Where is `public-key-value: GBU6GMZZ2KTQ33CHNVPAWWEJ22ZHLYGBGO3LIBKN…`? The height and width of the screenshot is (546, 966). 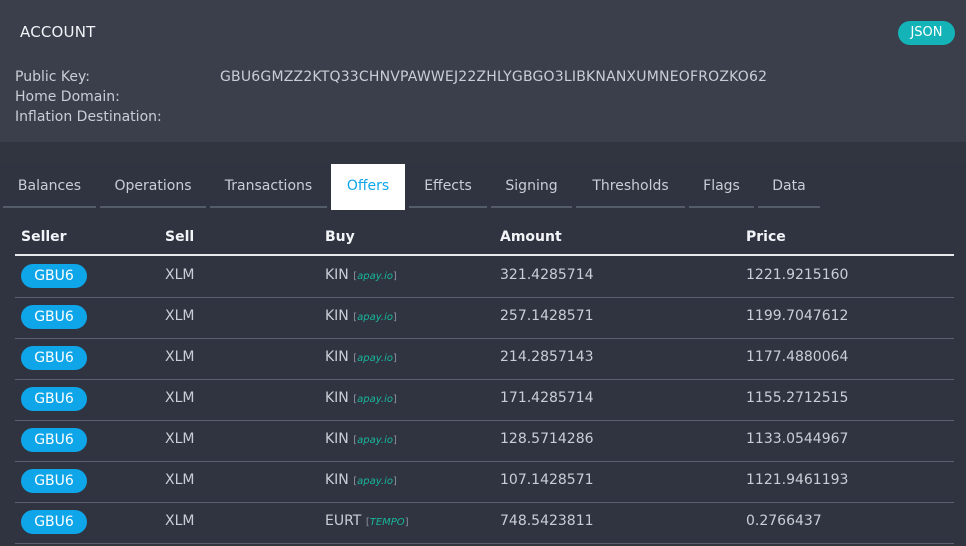
public-key-value: GBU6GMZZ2KTQ33CHNVPAWWEJ22ZHLYGBGO3LIBKN… is located at coordinates (494, 77).